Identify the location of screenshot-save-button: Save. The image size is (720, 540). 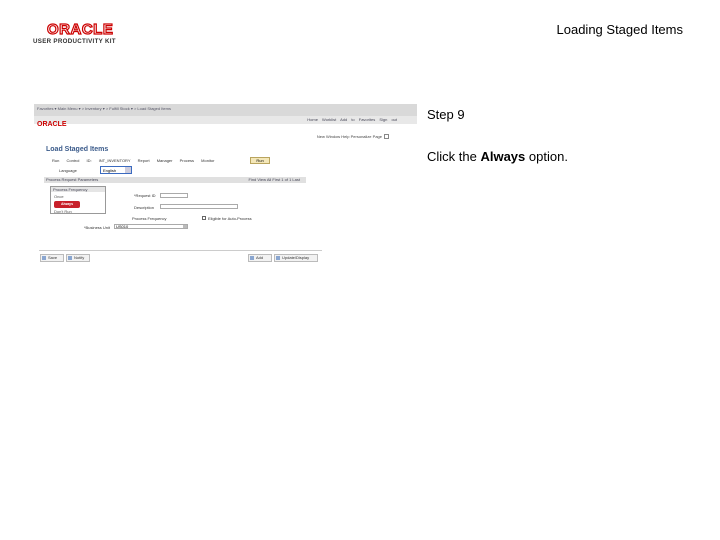
(52, 258).